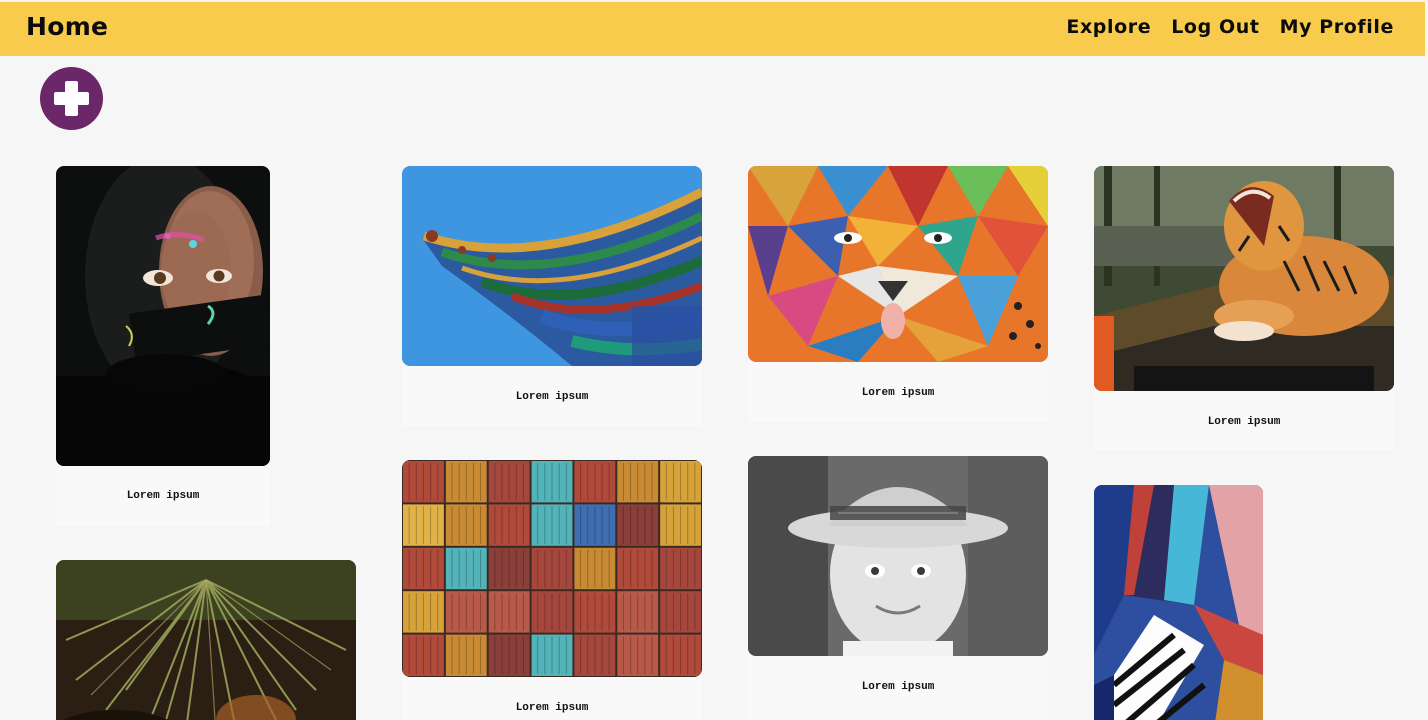  I want to click on nav-links: Explore Log Out My Profile, so click(1230, 27).